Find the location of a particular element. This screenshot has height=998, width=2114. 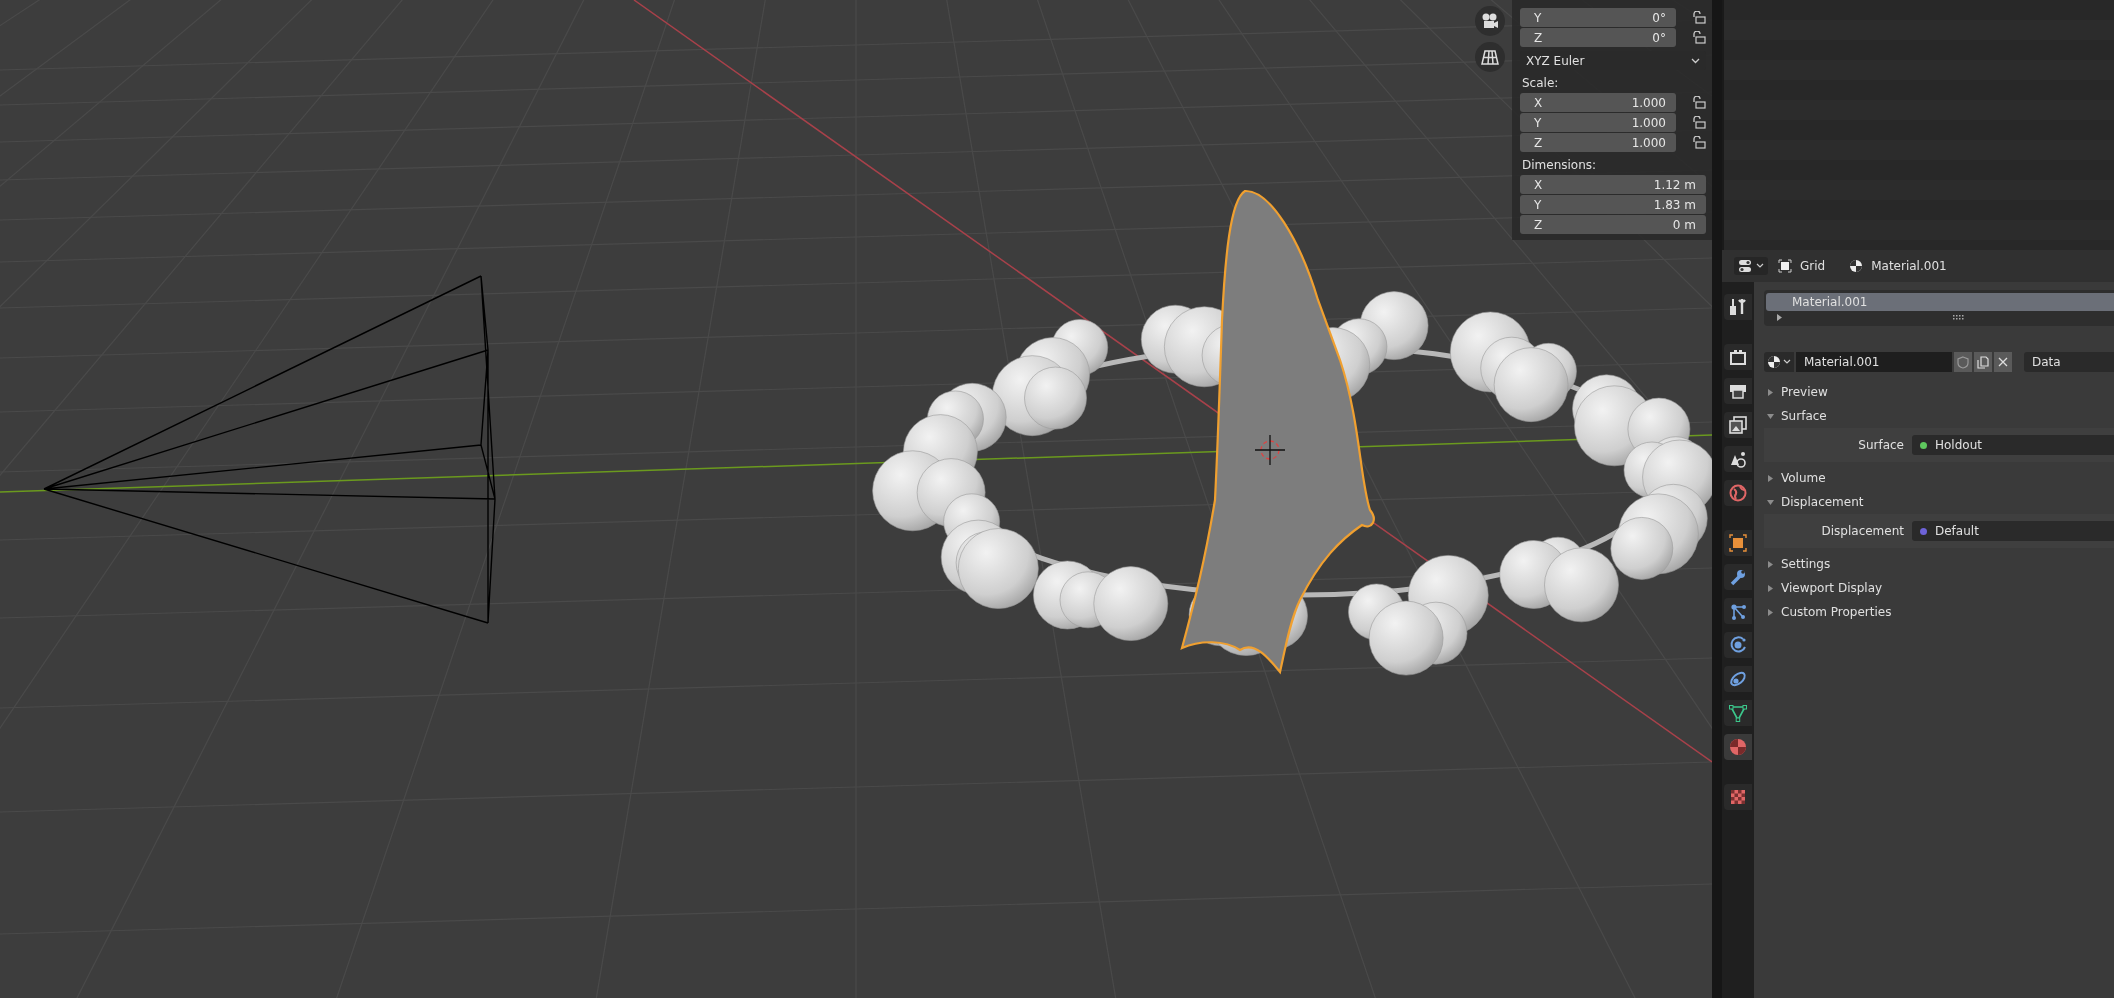

property-label: Surface is located at coordinates (1881, 445).